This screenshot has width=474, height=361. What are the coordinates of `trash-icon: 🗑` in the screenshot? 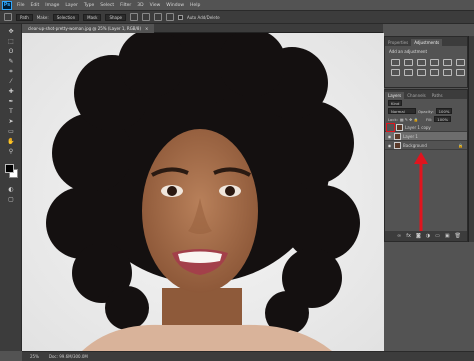 It's located at (458, 236).